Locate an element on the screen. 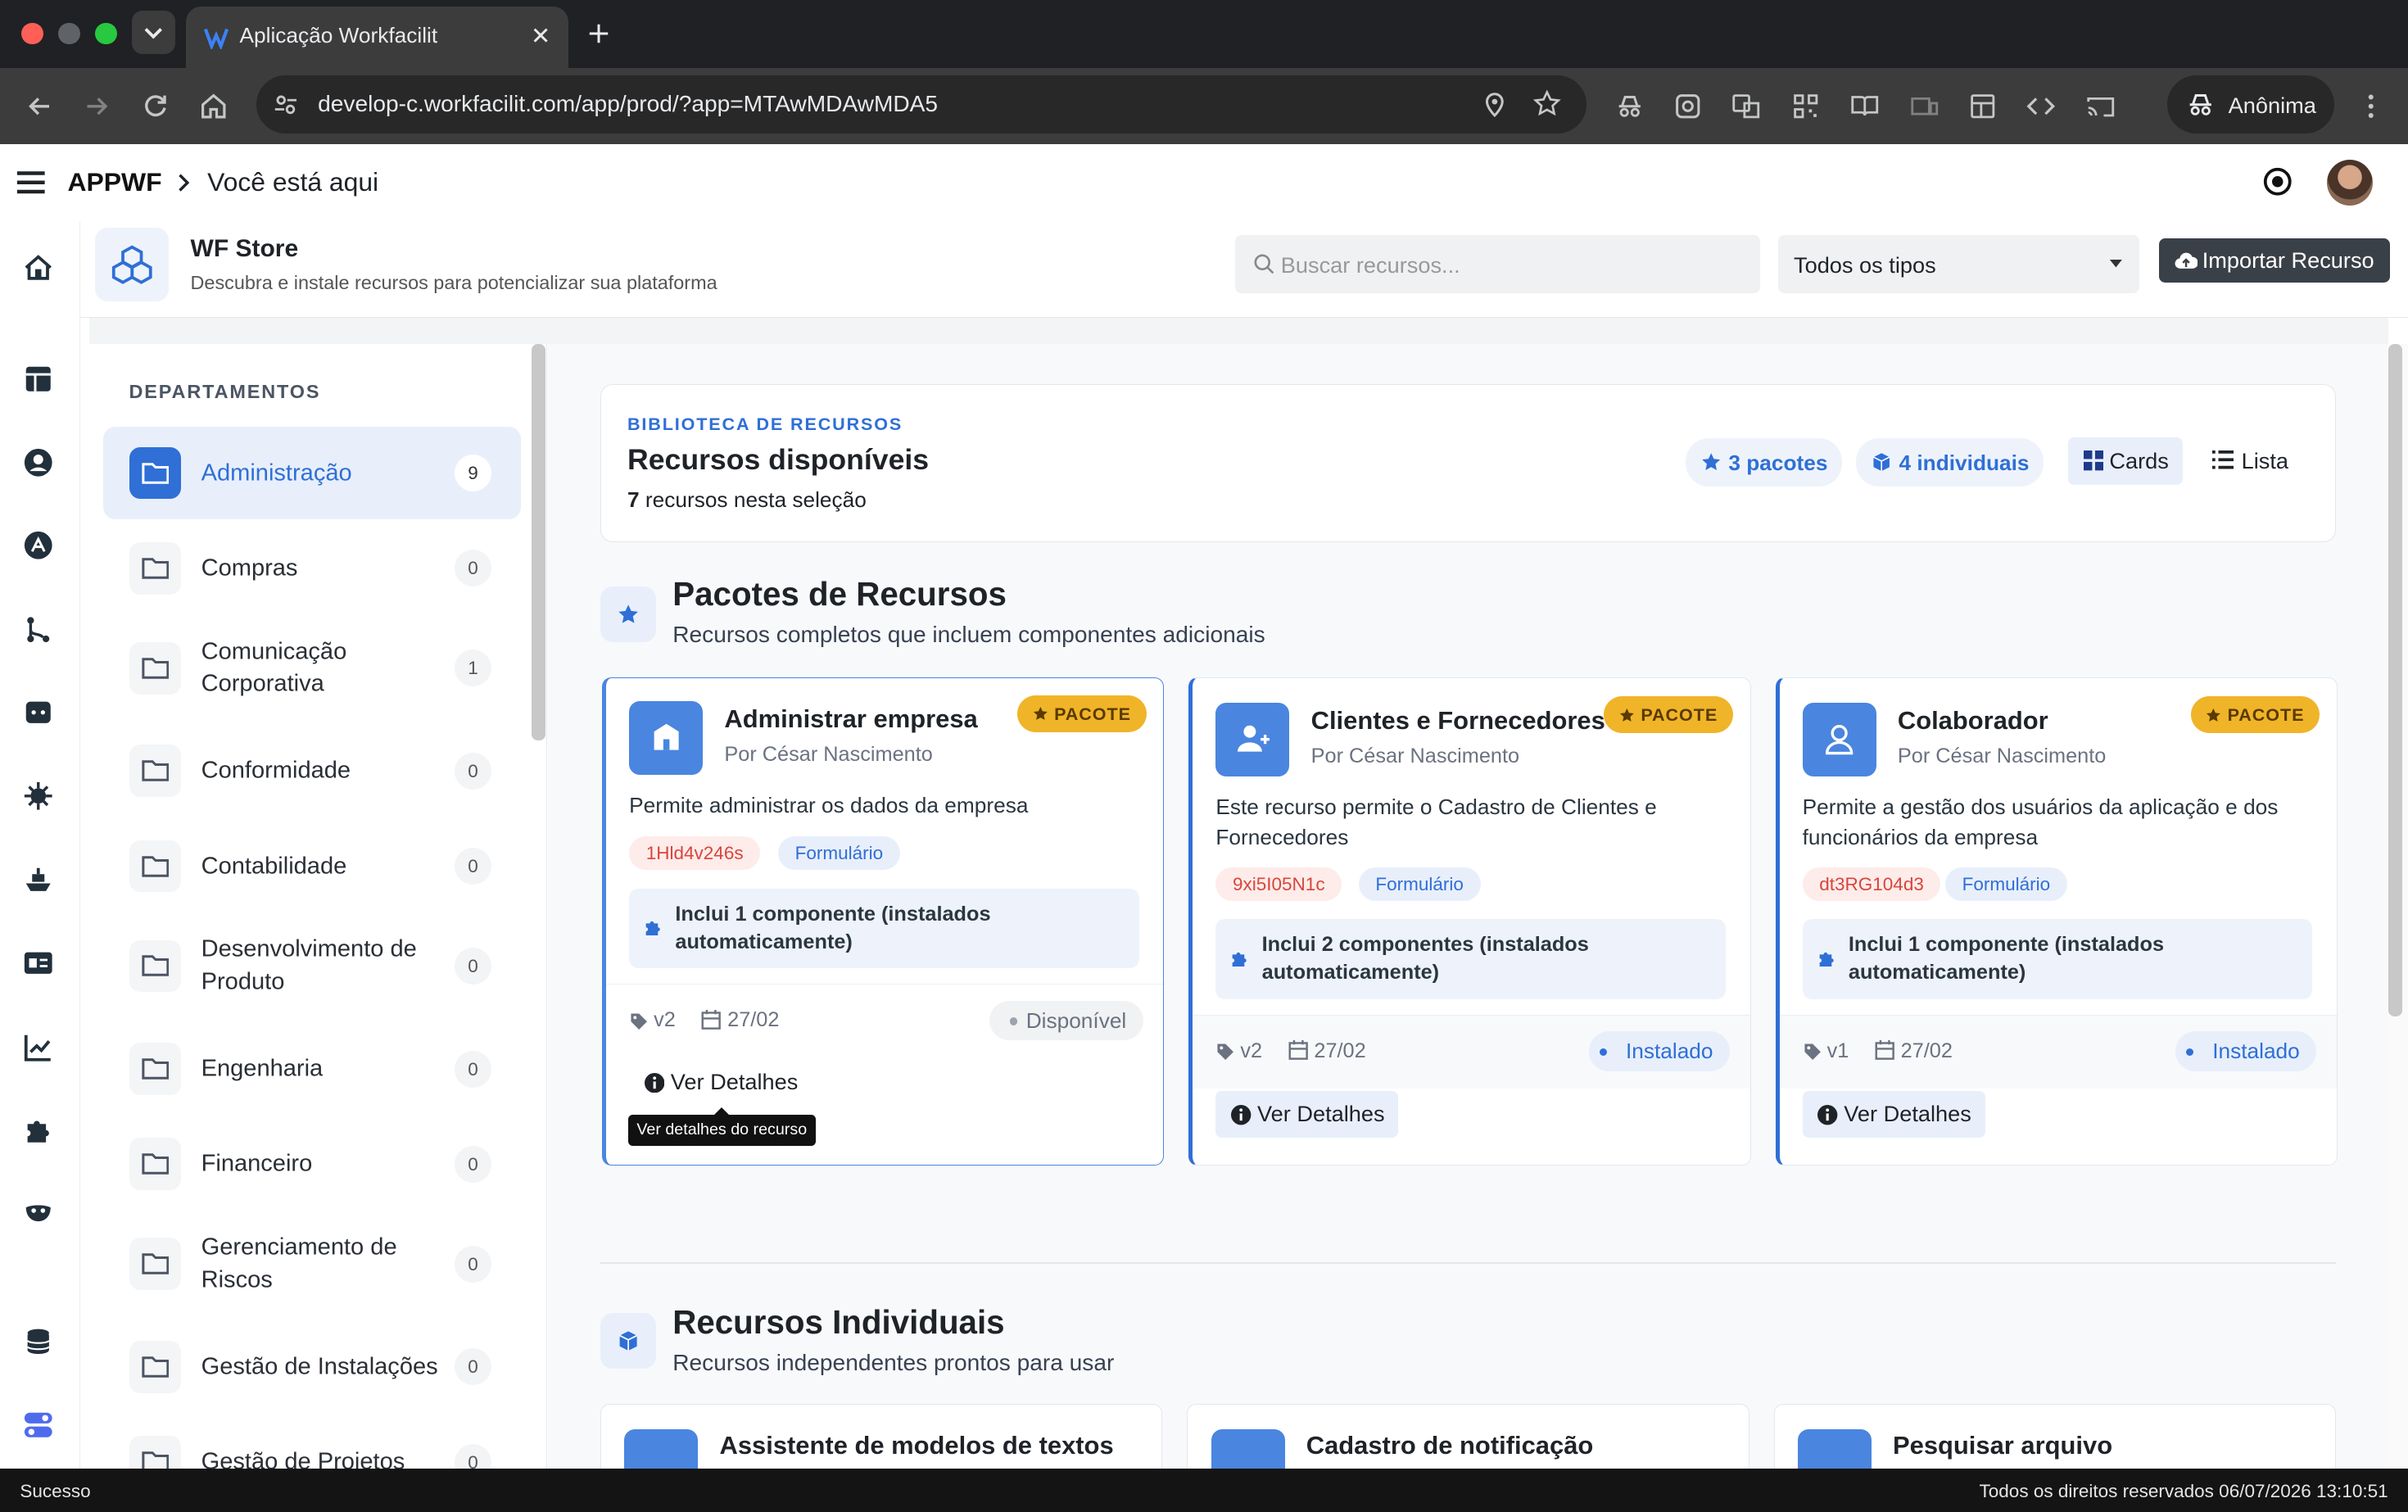 This screenshot has height=1512, width=2408. translate-icon is located at coordinates (1746, 106).